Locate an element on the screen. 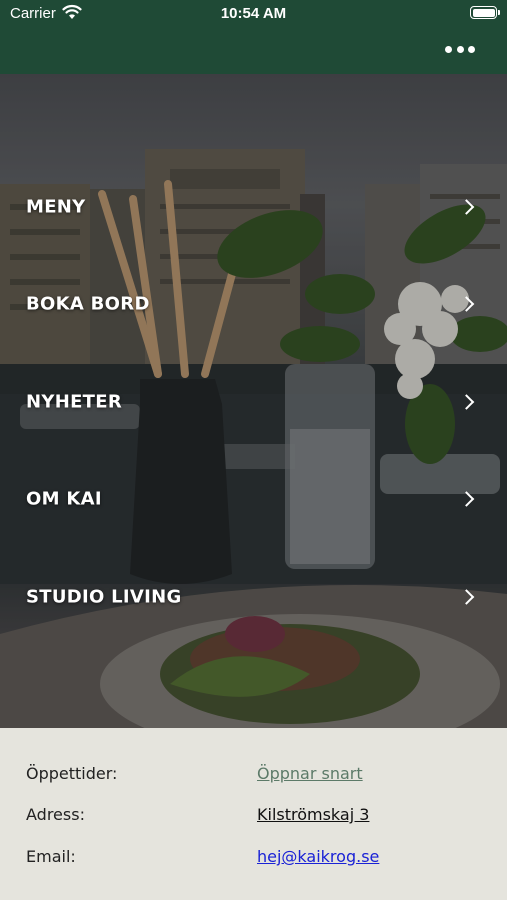 This screenshot has width=507, height=900. opening-hours-link: Öppnar snart is located at coordinates (310, 773).